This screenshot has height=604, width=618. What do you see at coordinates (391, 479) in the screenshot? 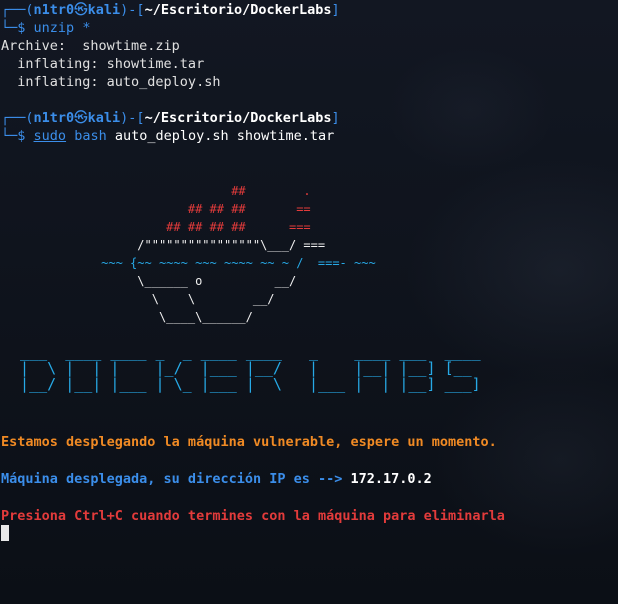
I see `ip-address: 172.17.0.2` at bounding box center [391, 479].